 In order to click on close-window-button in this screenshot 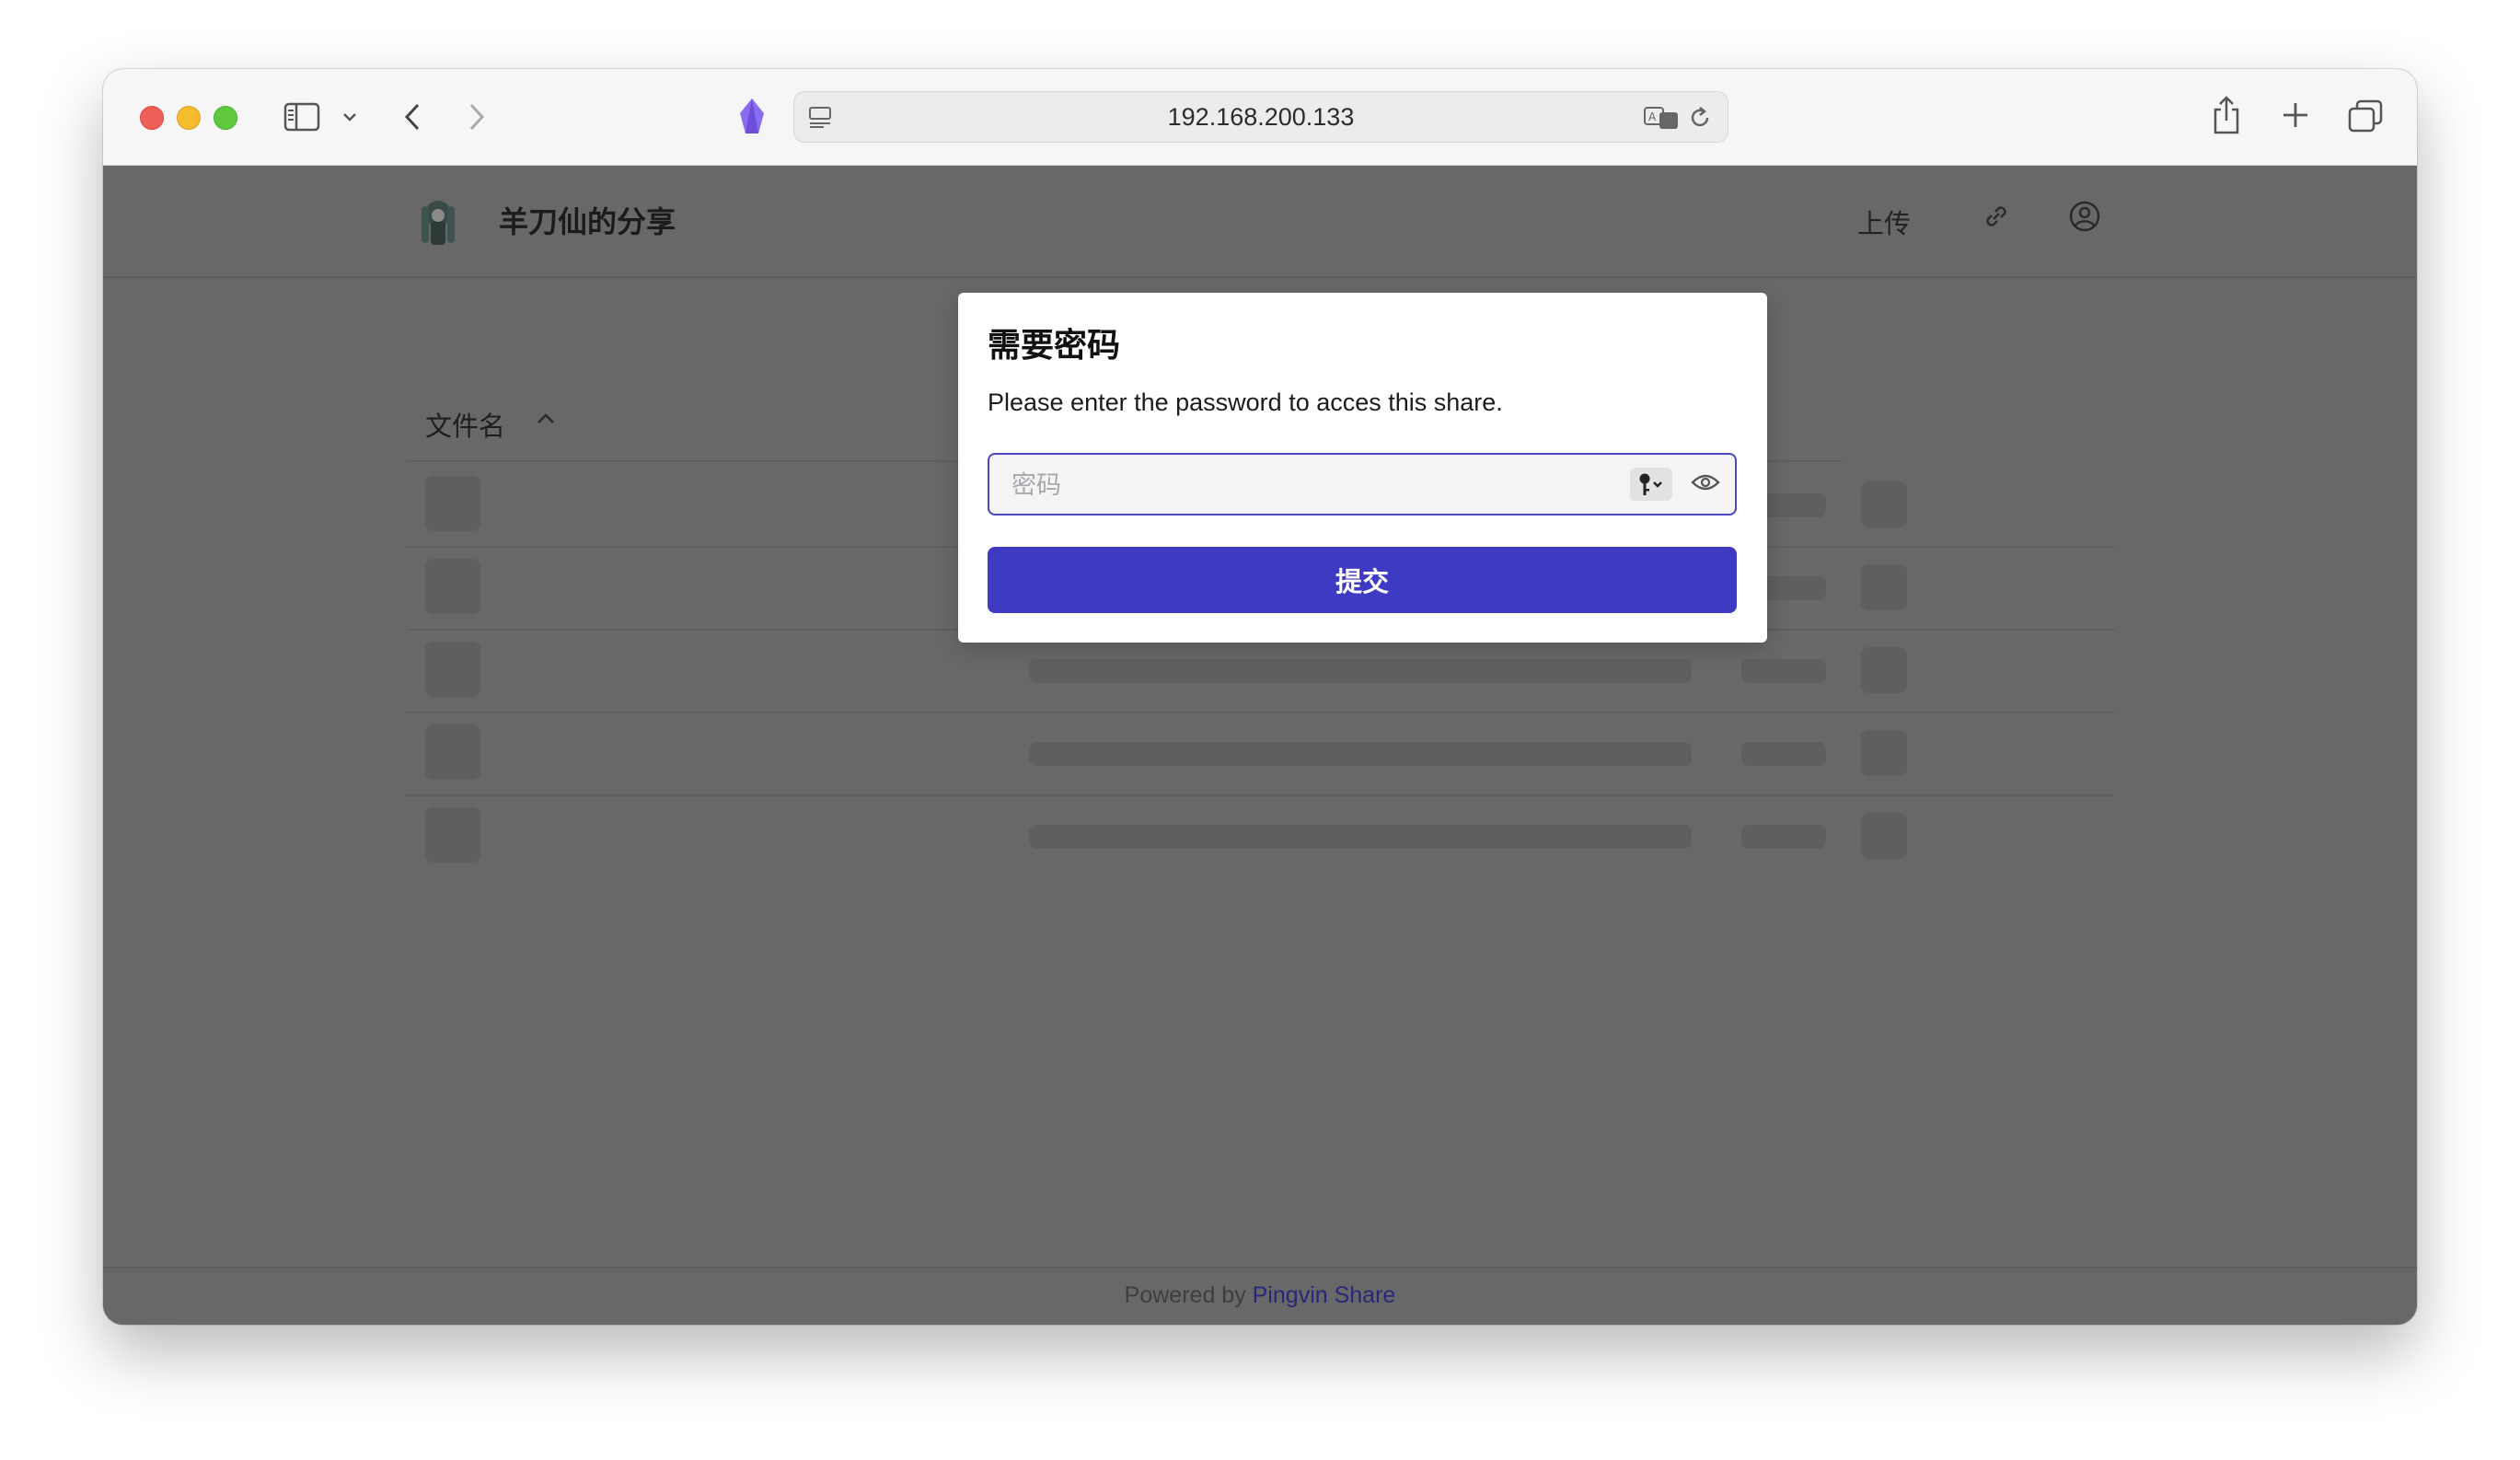, I will do `click(152, 118)`.